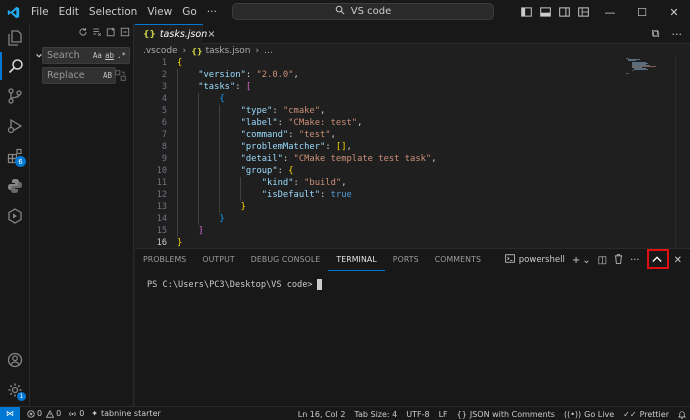 The image size is (690, 420). I want to click on line-number-gutter: 1 2 3 4 5 6 7 8 9 10 11 12 13 14 15 16, so click(151, 153).